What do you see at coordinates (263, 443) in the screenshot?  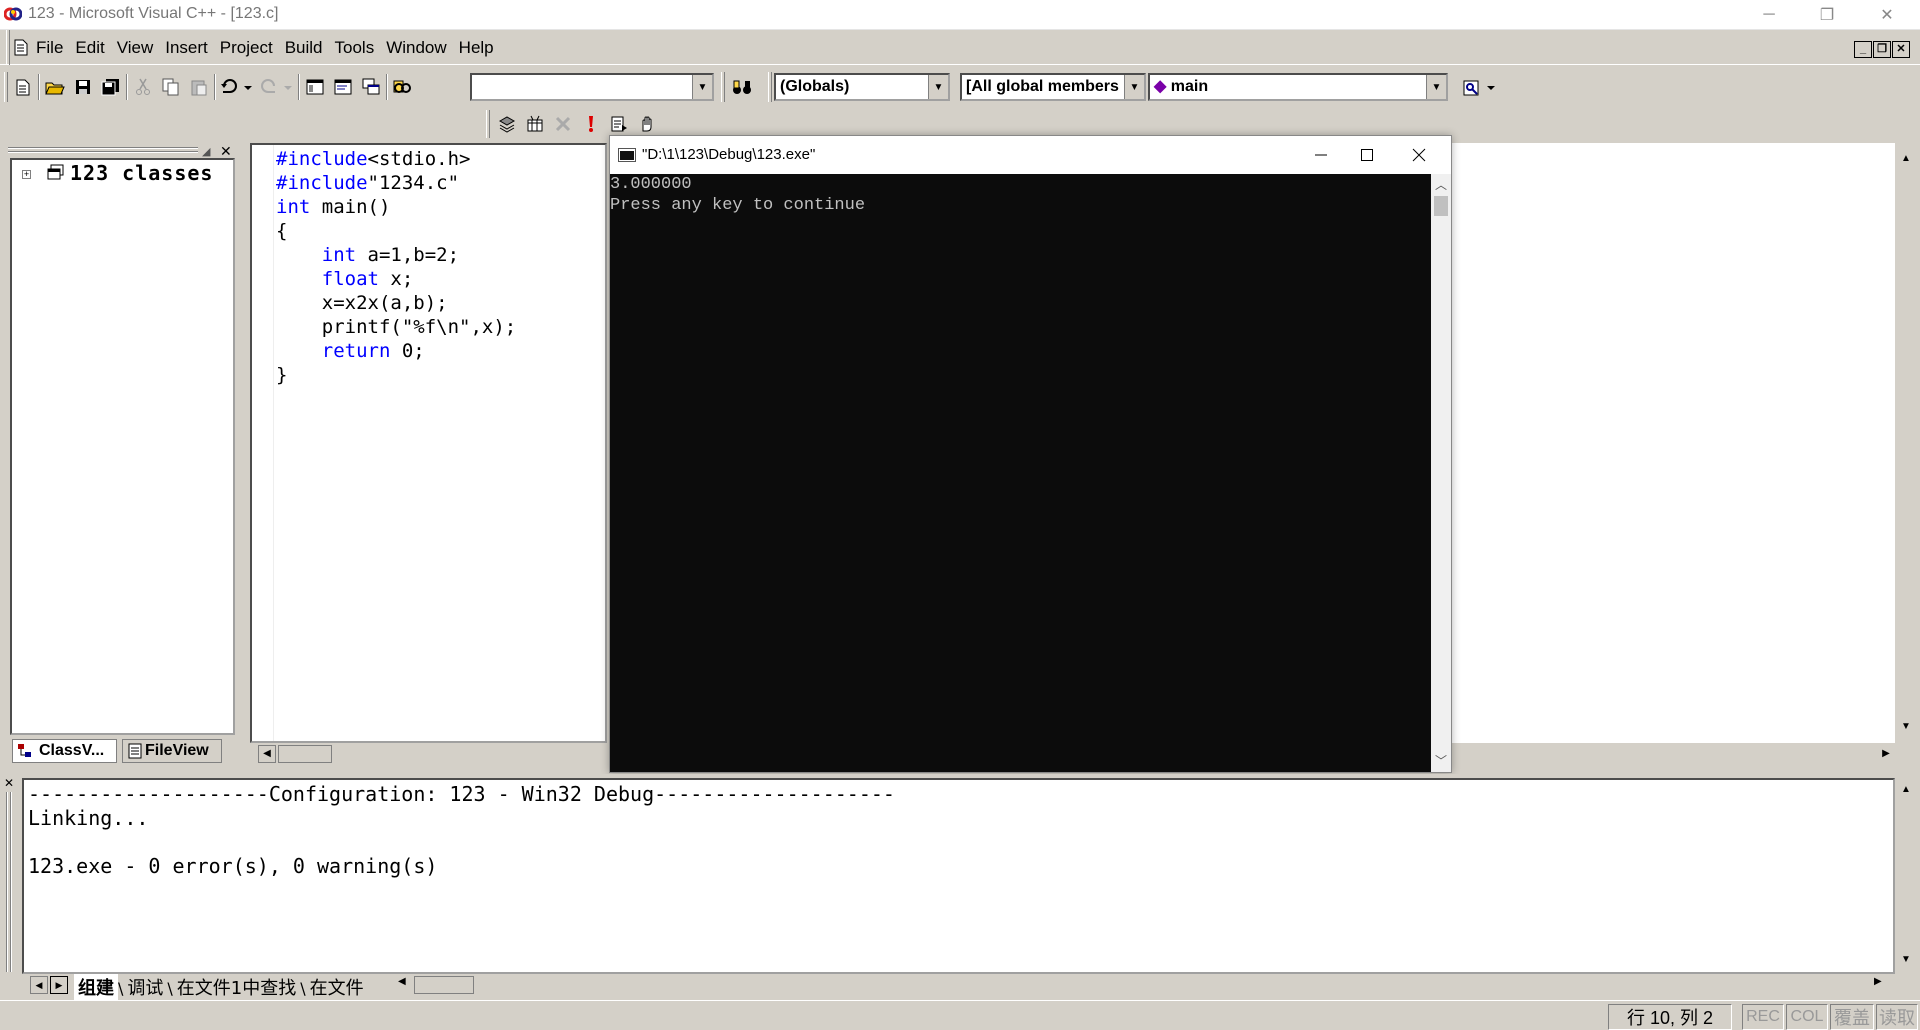 I see `editor-margin` at bounding box center [263, 443].